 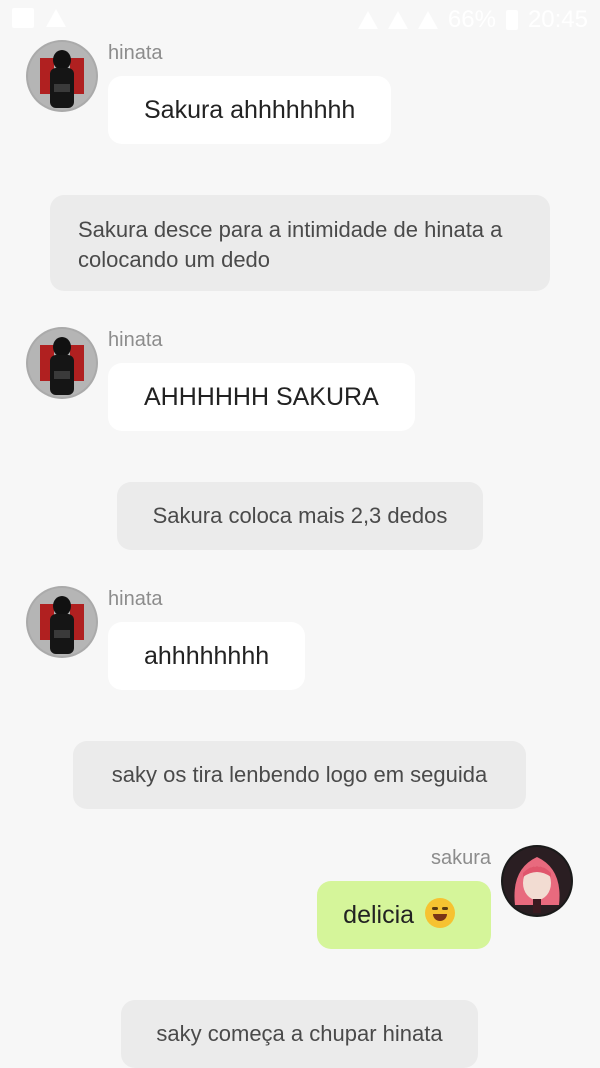 What do you see at coordinates (56, 18) in the screenshot?
I see `warning-notification-icon` at bounding box center [56, 18].